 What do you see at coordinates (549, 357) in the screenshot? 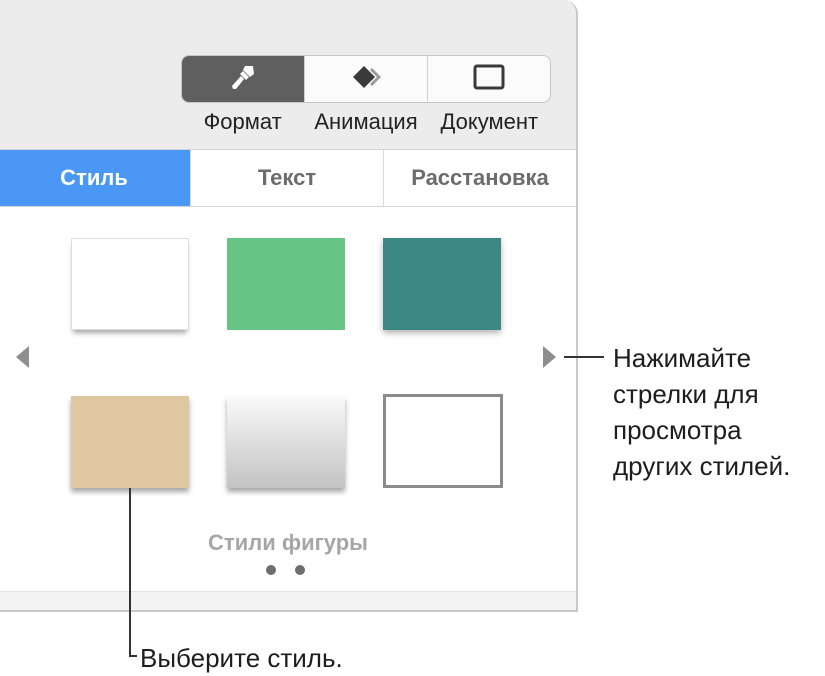
I see `next-styles-arrow` at bounding box center [549, 357].